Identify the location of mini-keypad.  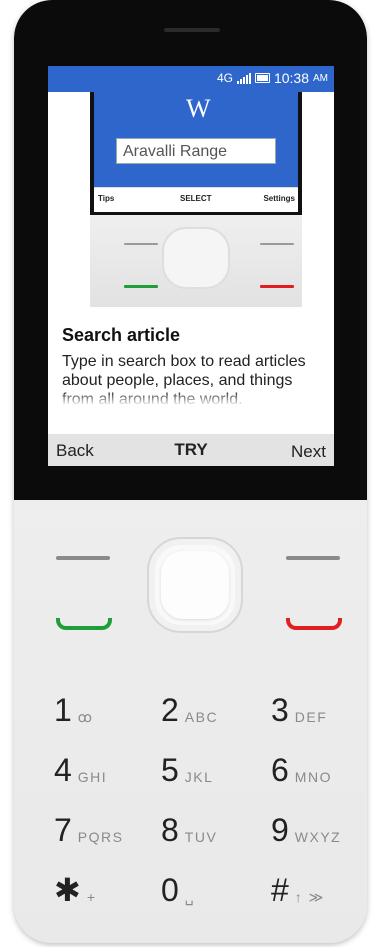
(196, 261).